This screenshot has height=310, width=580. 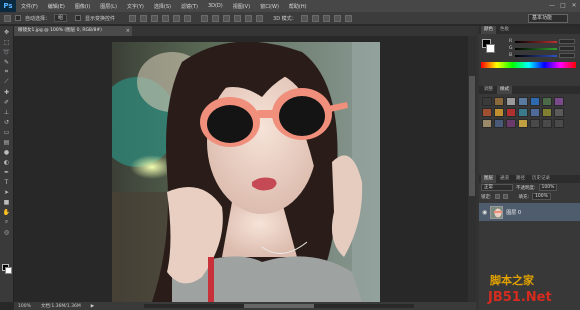 What do you see at coordinates (7, 82) in the screenshot?
I see `eyedropper-icon: ⟋` at bounding box center [7, 82].